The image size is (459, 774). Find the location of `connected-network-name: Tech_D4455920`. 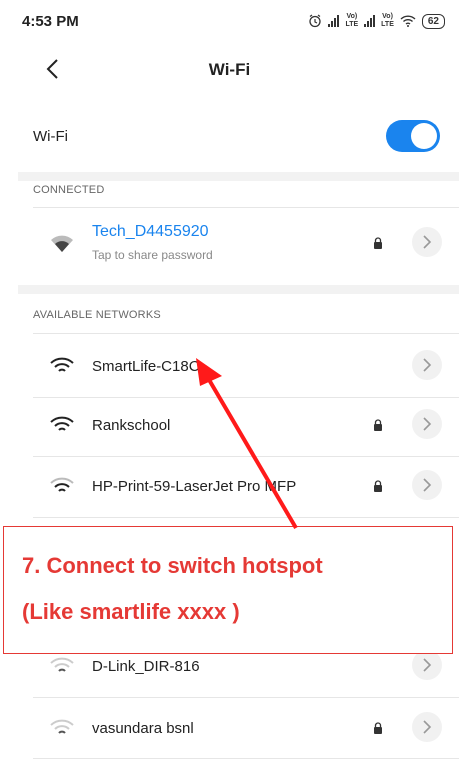

connected-network-name: Tech_D4455920 is located at coordinates (150, 231).